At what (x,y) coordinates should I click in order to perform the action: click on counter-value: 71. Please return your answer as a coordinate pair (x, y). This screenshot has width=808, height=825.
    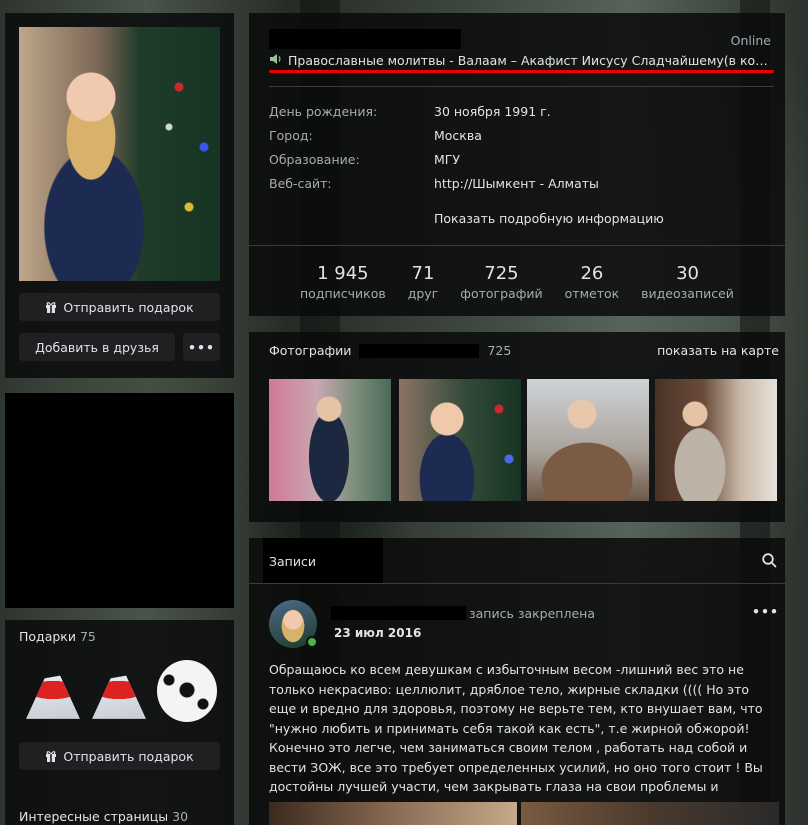
    Looking at the image, I should click on (423, 273).